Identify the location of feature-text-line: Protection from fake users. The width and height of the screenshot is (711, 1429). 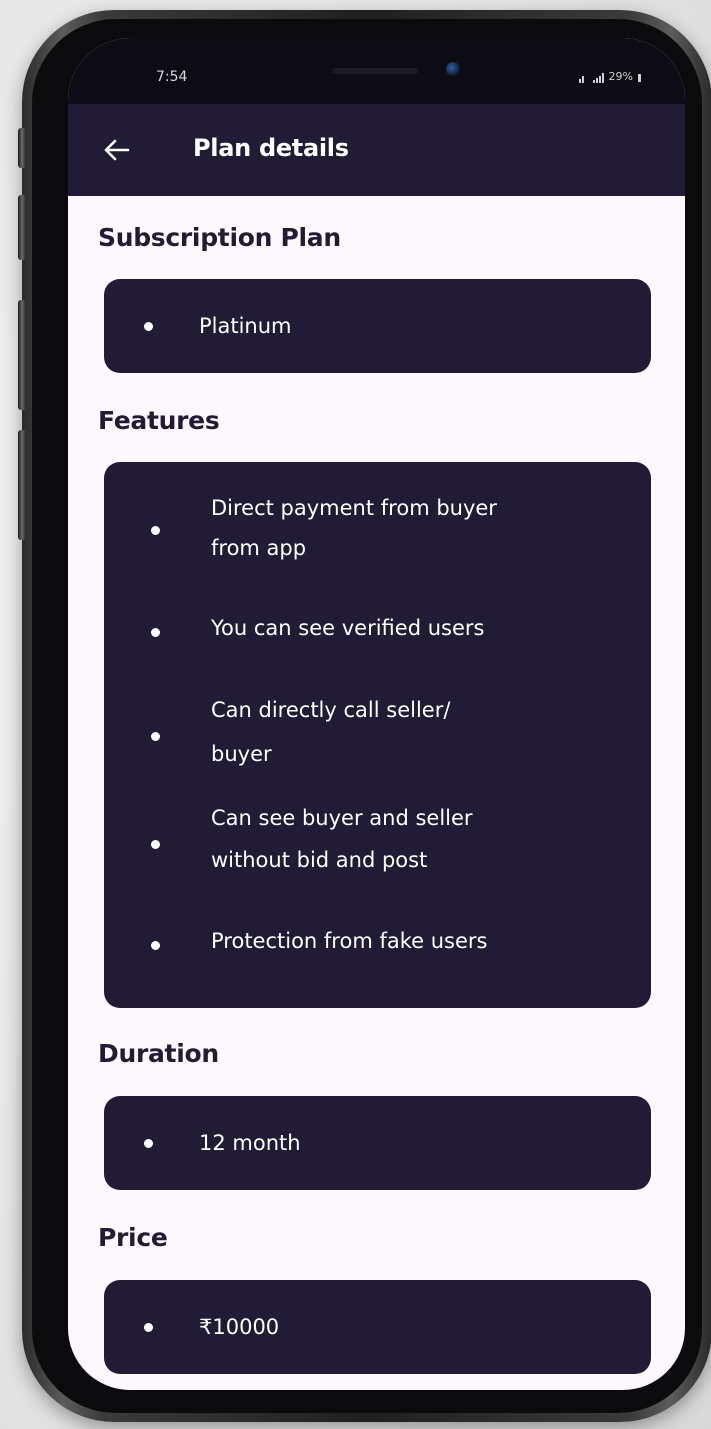
(349, 941).